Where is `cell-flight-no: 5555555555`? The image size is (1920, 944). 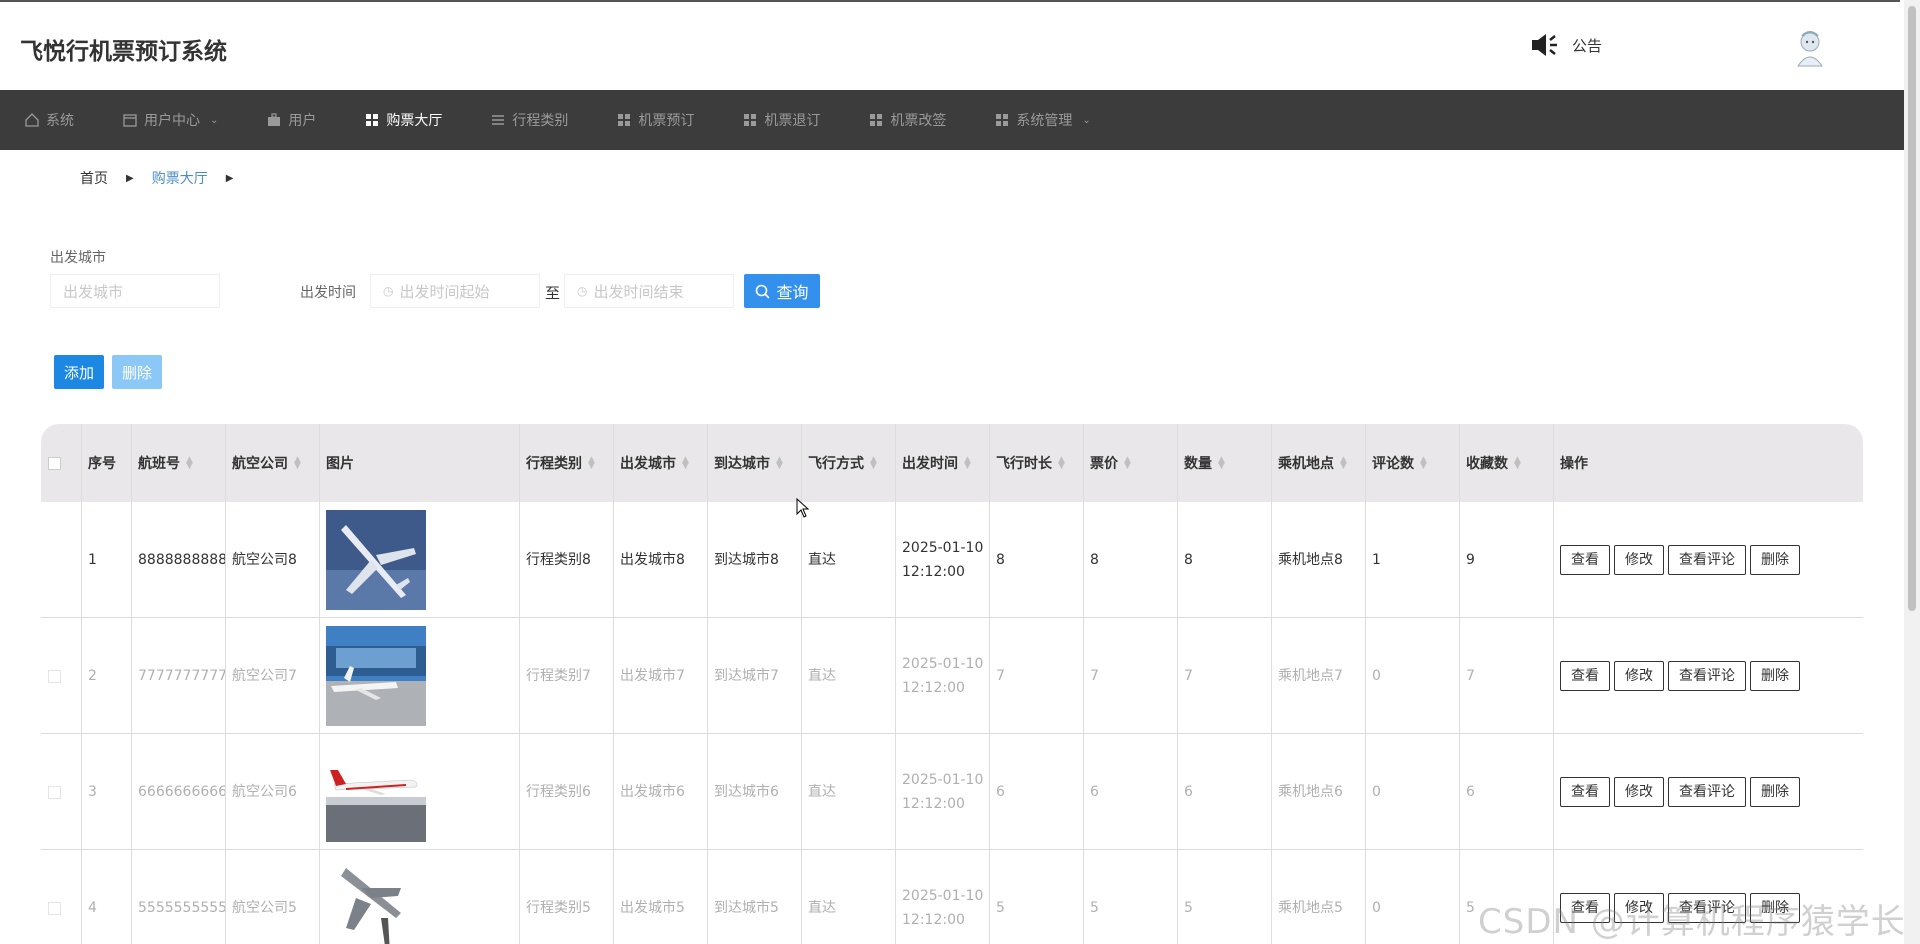
cell-flight-no: 5555555555 is located at coordinates (179, 897).